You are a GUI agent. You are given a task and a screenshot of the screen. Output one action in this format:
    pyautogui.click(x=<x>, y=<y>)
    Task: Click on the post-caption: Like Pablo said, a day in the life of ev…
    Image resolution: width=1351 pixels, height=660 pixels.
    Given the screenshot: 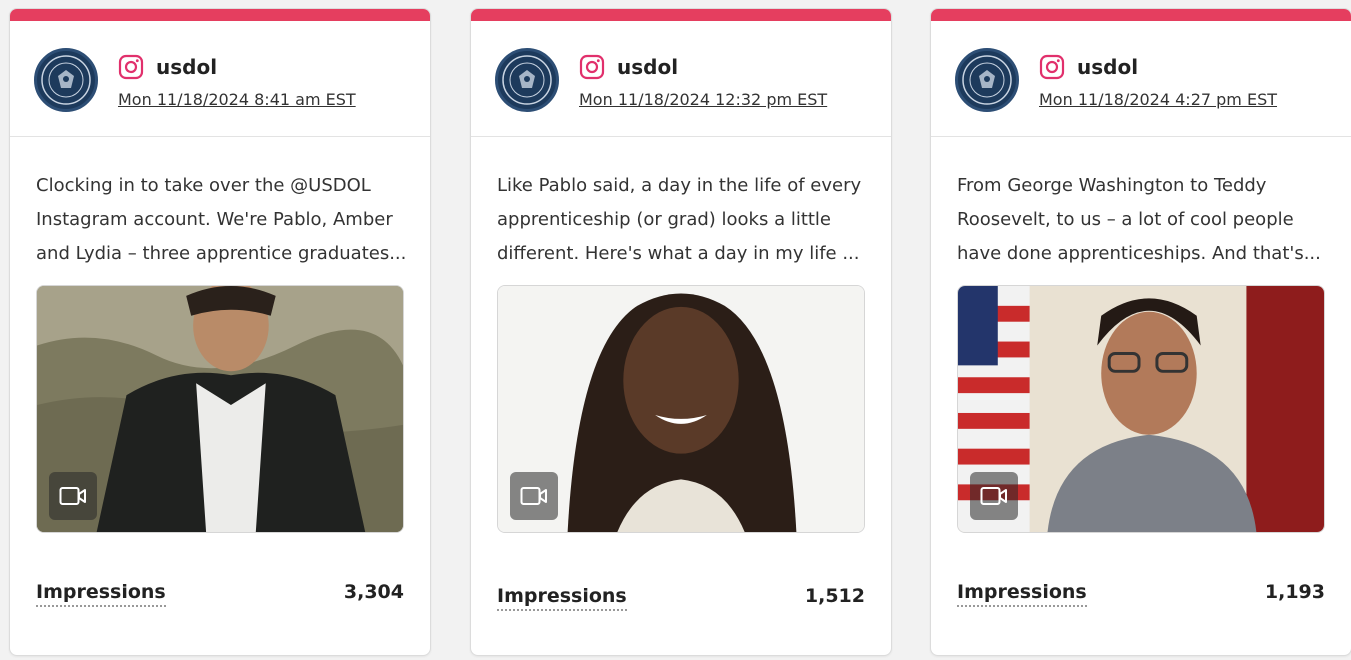 What is the action you would take?
    pyautogui.click(x=679, y=219)
    